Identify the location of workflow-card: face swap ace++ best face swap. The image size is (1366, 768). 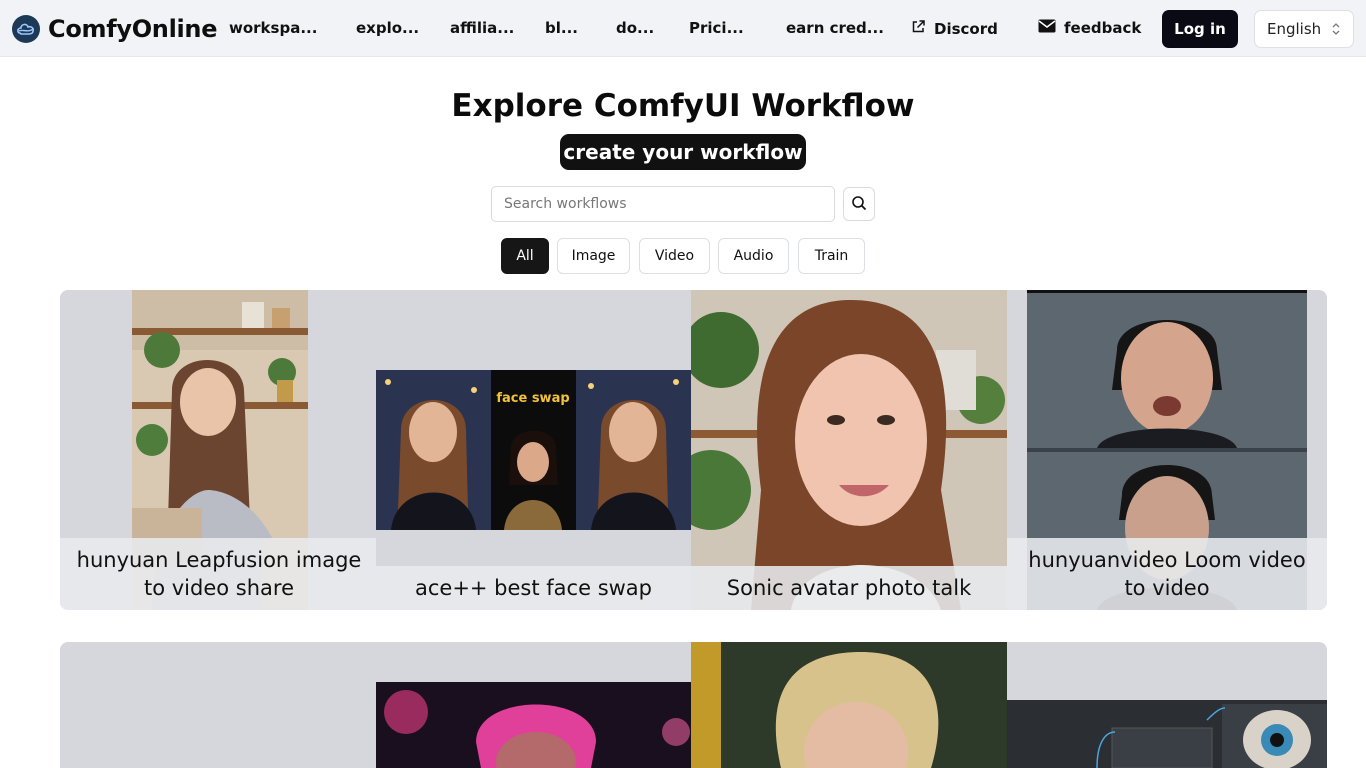
(533, 450).